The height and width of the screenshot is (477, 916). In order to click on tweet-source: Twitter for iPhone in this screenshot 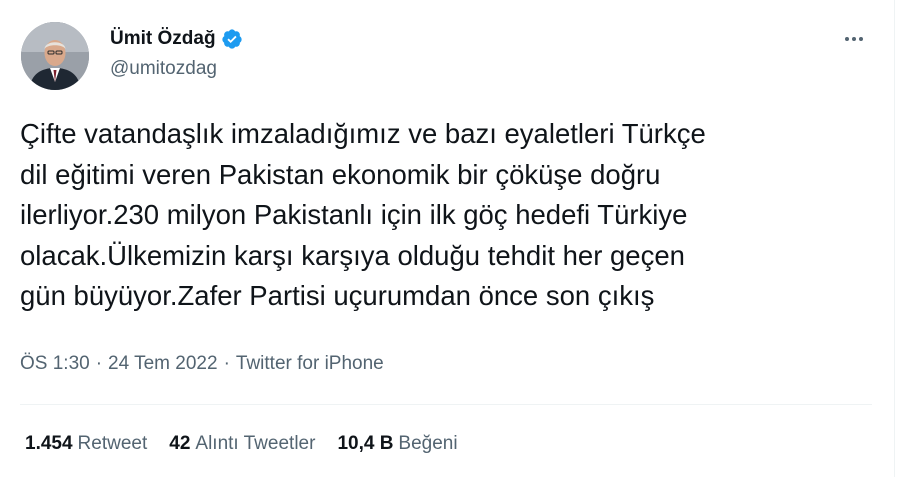, I will do `click(310, 364)`.